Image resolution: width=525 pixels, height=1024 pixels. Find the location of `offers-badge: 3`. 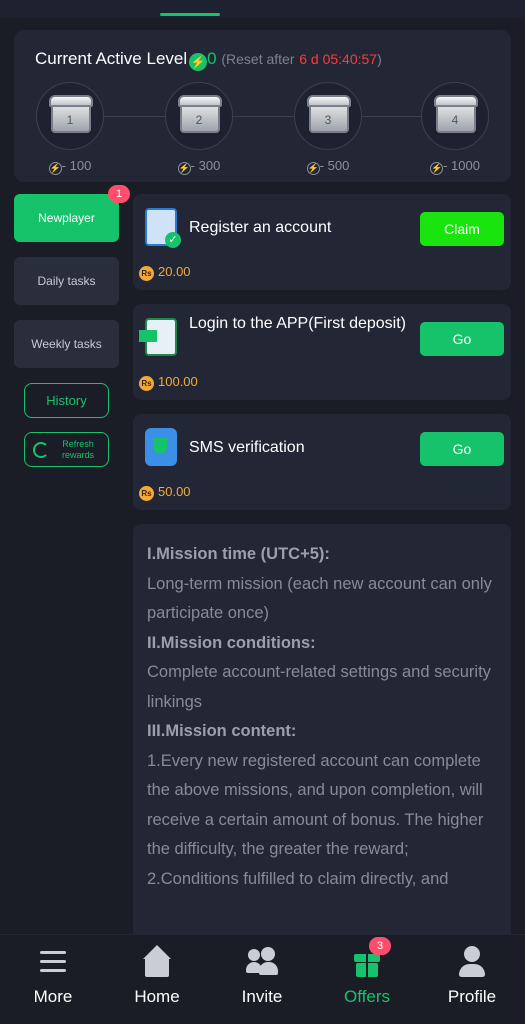

offers-badge: 3 is located at coordinates (380, 946).